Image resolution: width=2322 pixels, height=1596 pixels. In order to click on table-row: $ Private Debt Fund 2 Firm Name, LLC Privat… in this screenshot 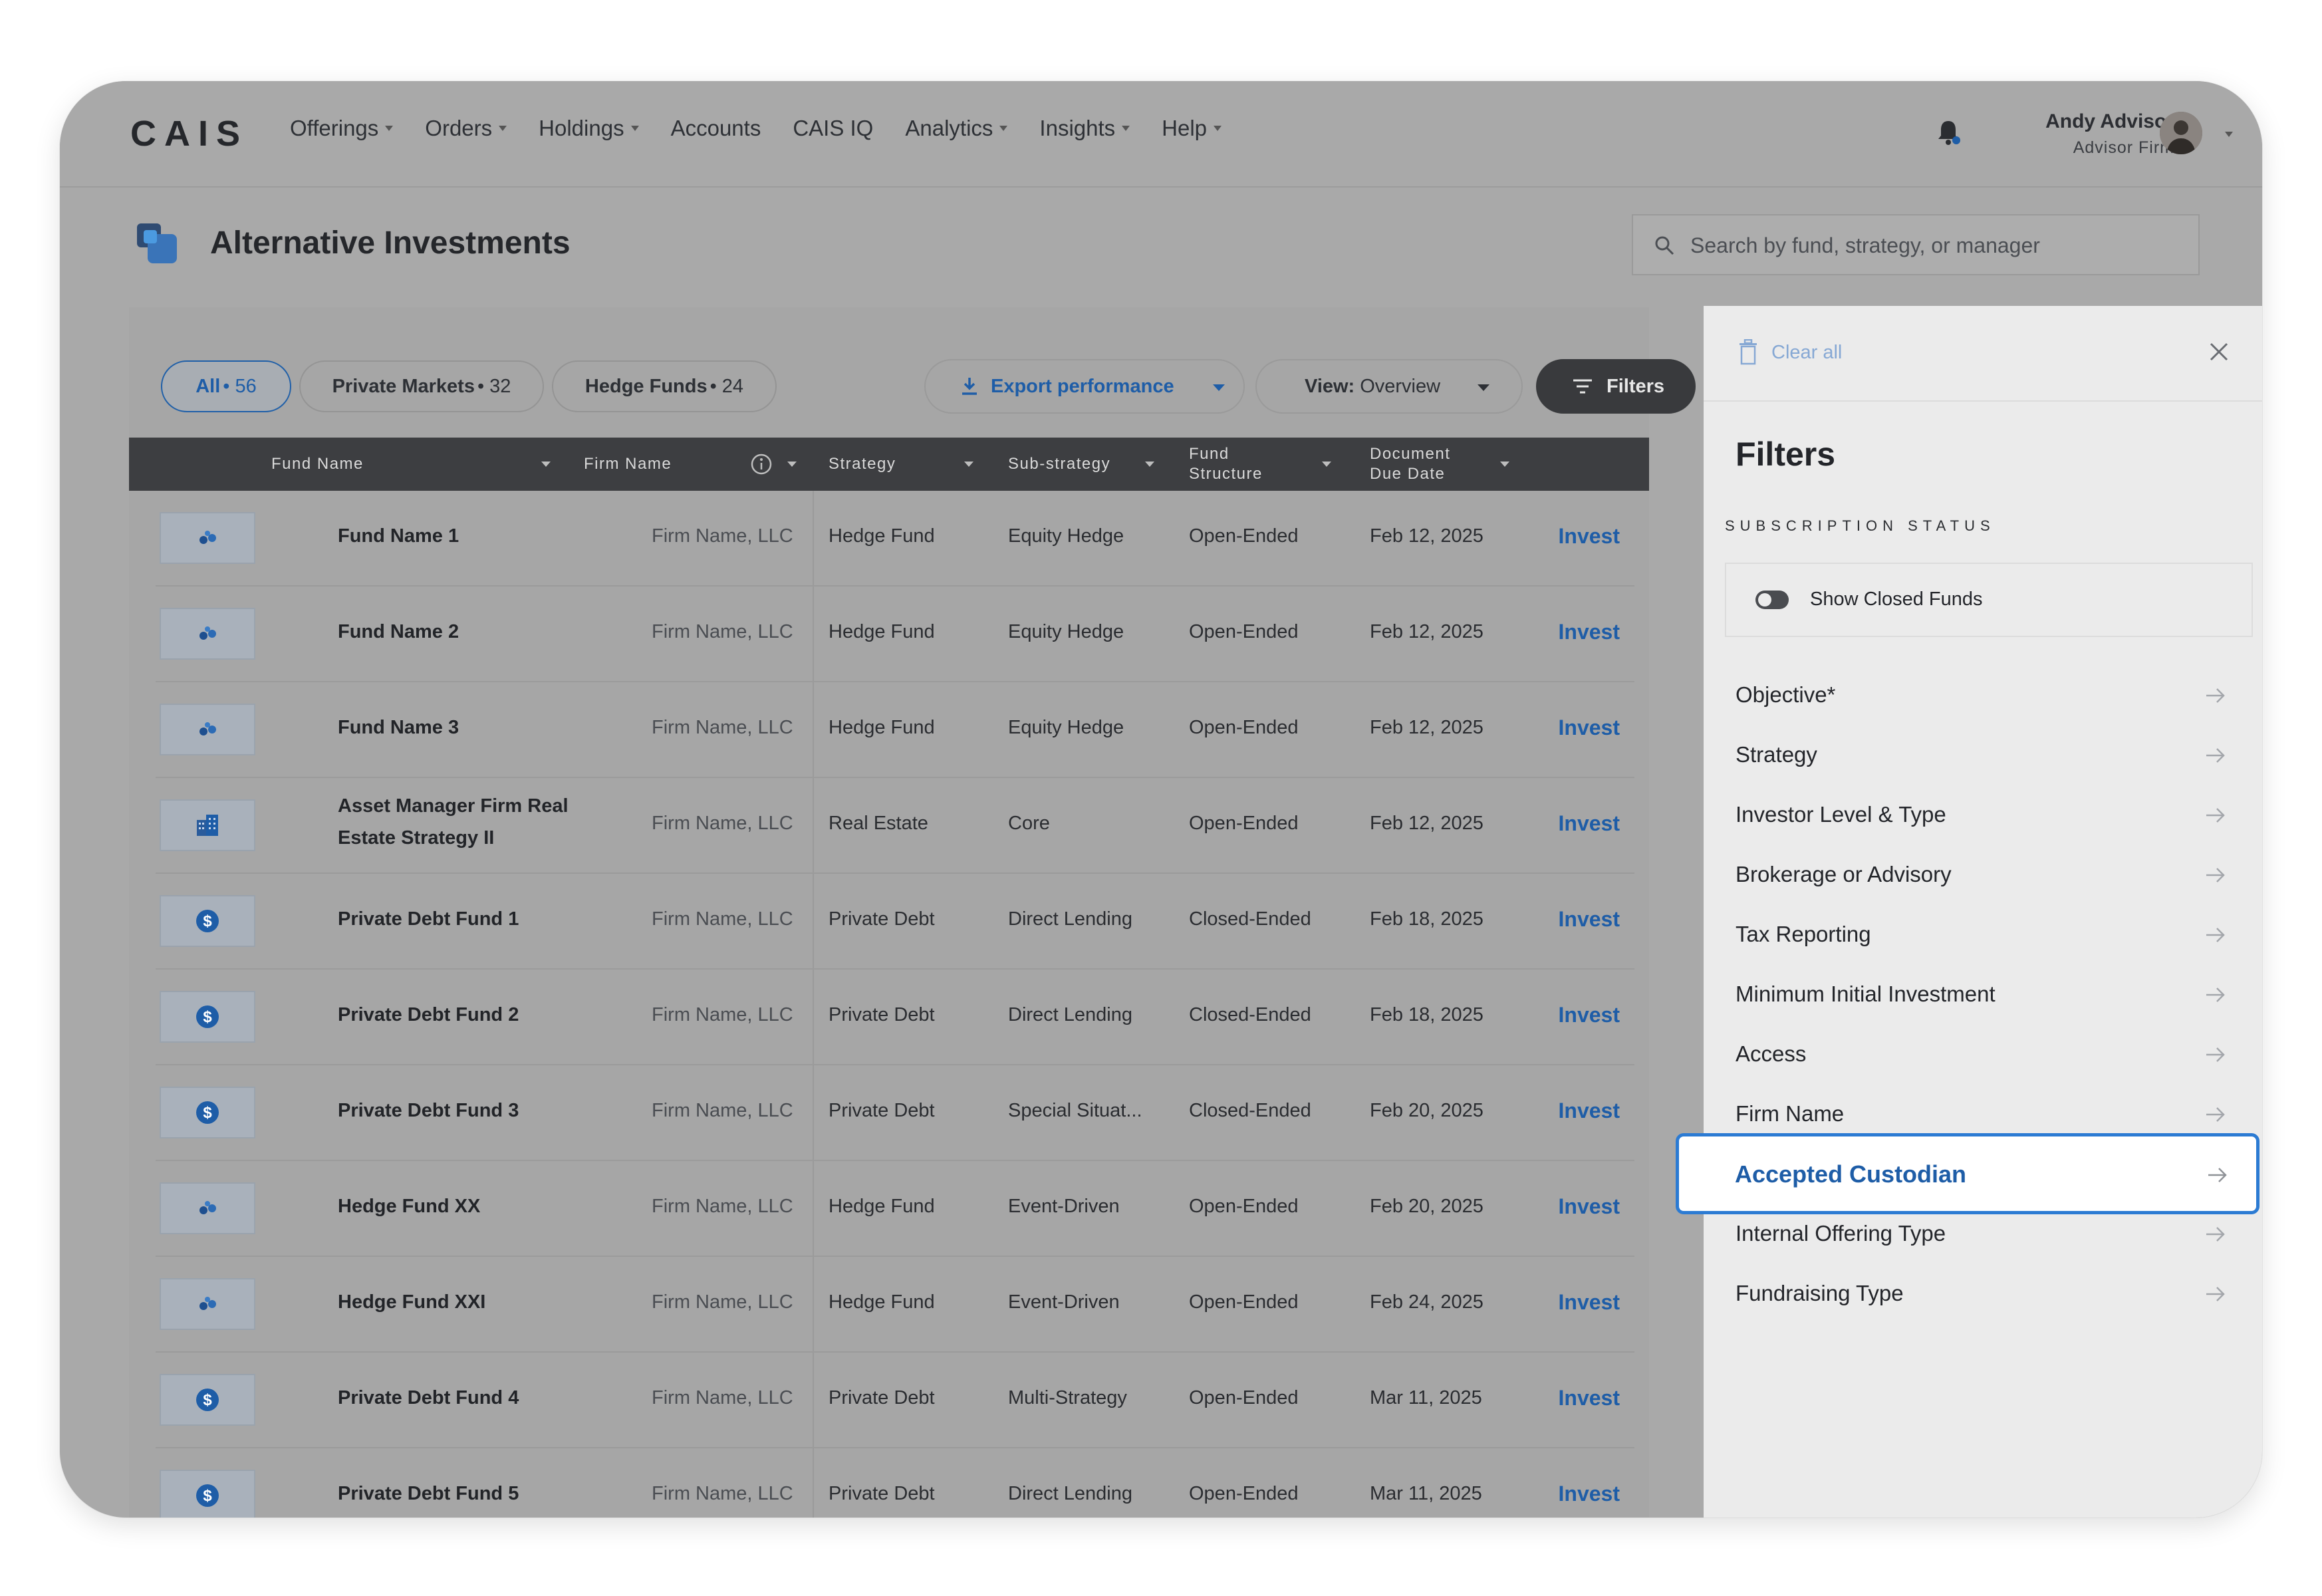, I will do `click(895, 1017)`.